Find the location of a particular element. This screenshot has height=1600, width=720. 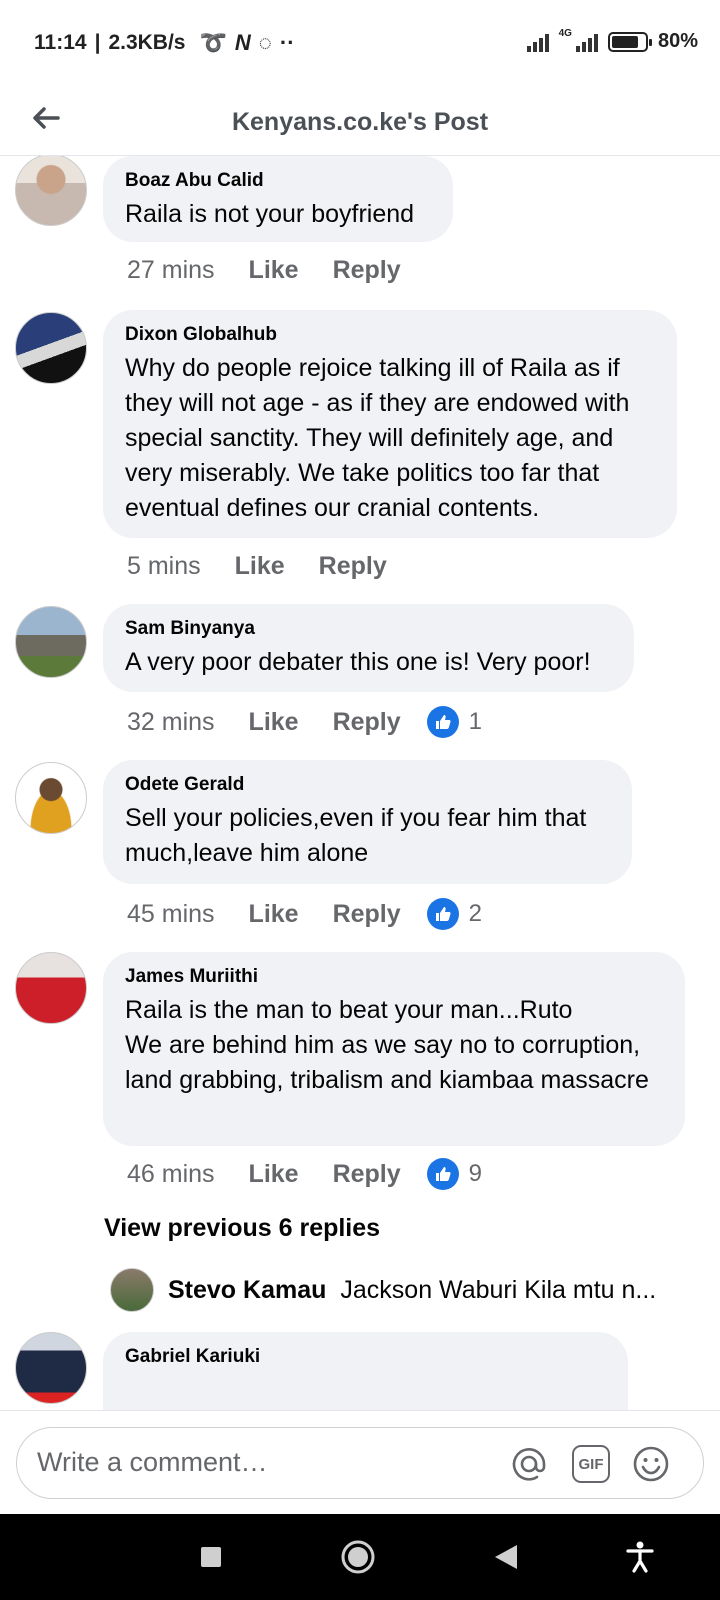

system-navigation-bar is located at coordinates (360, 1557).